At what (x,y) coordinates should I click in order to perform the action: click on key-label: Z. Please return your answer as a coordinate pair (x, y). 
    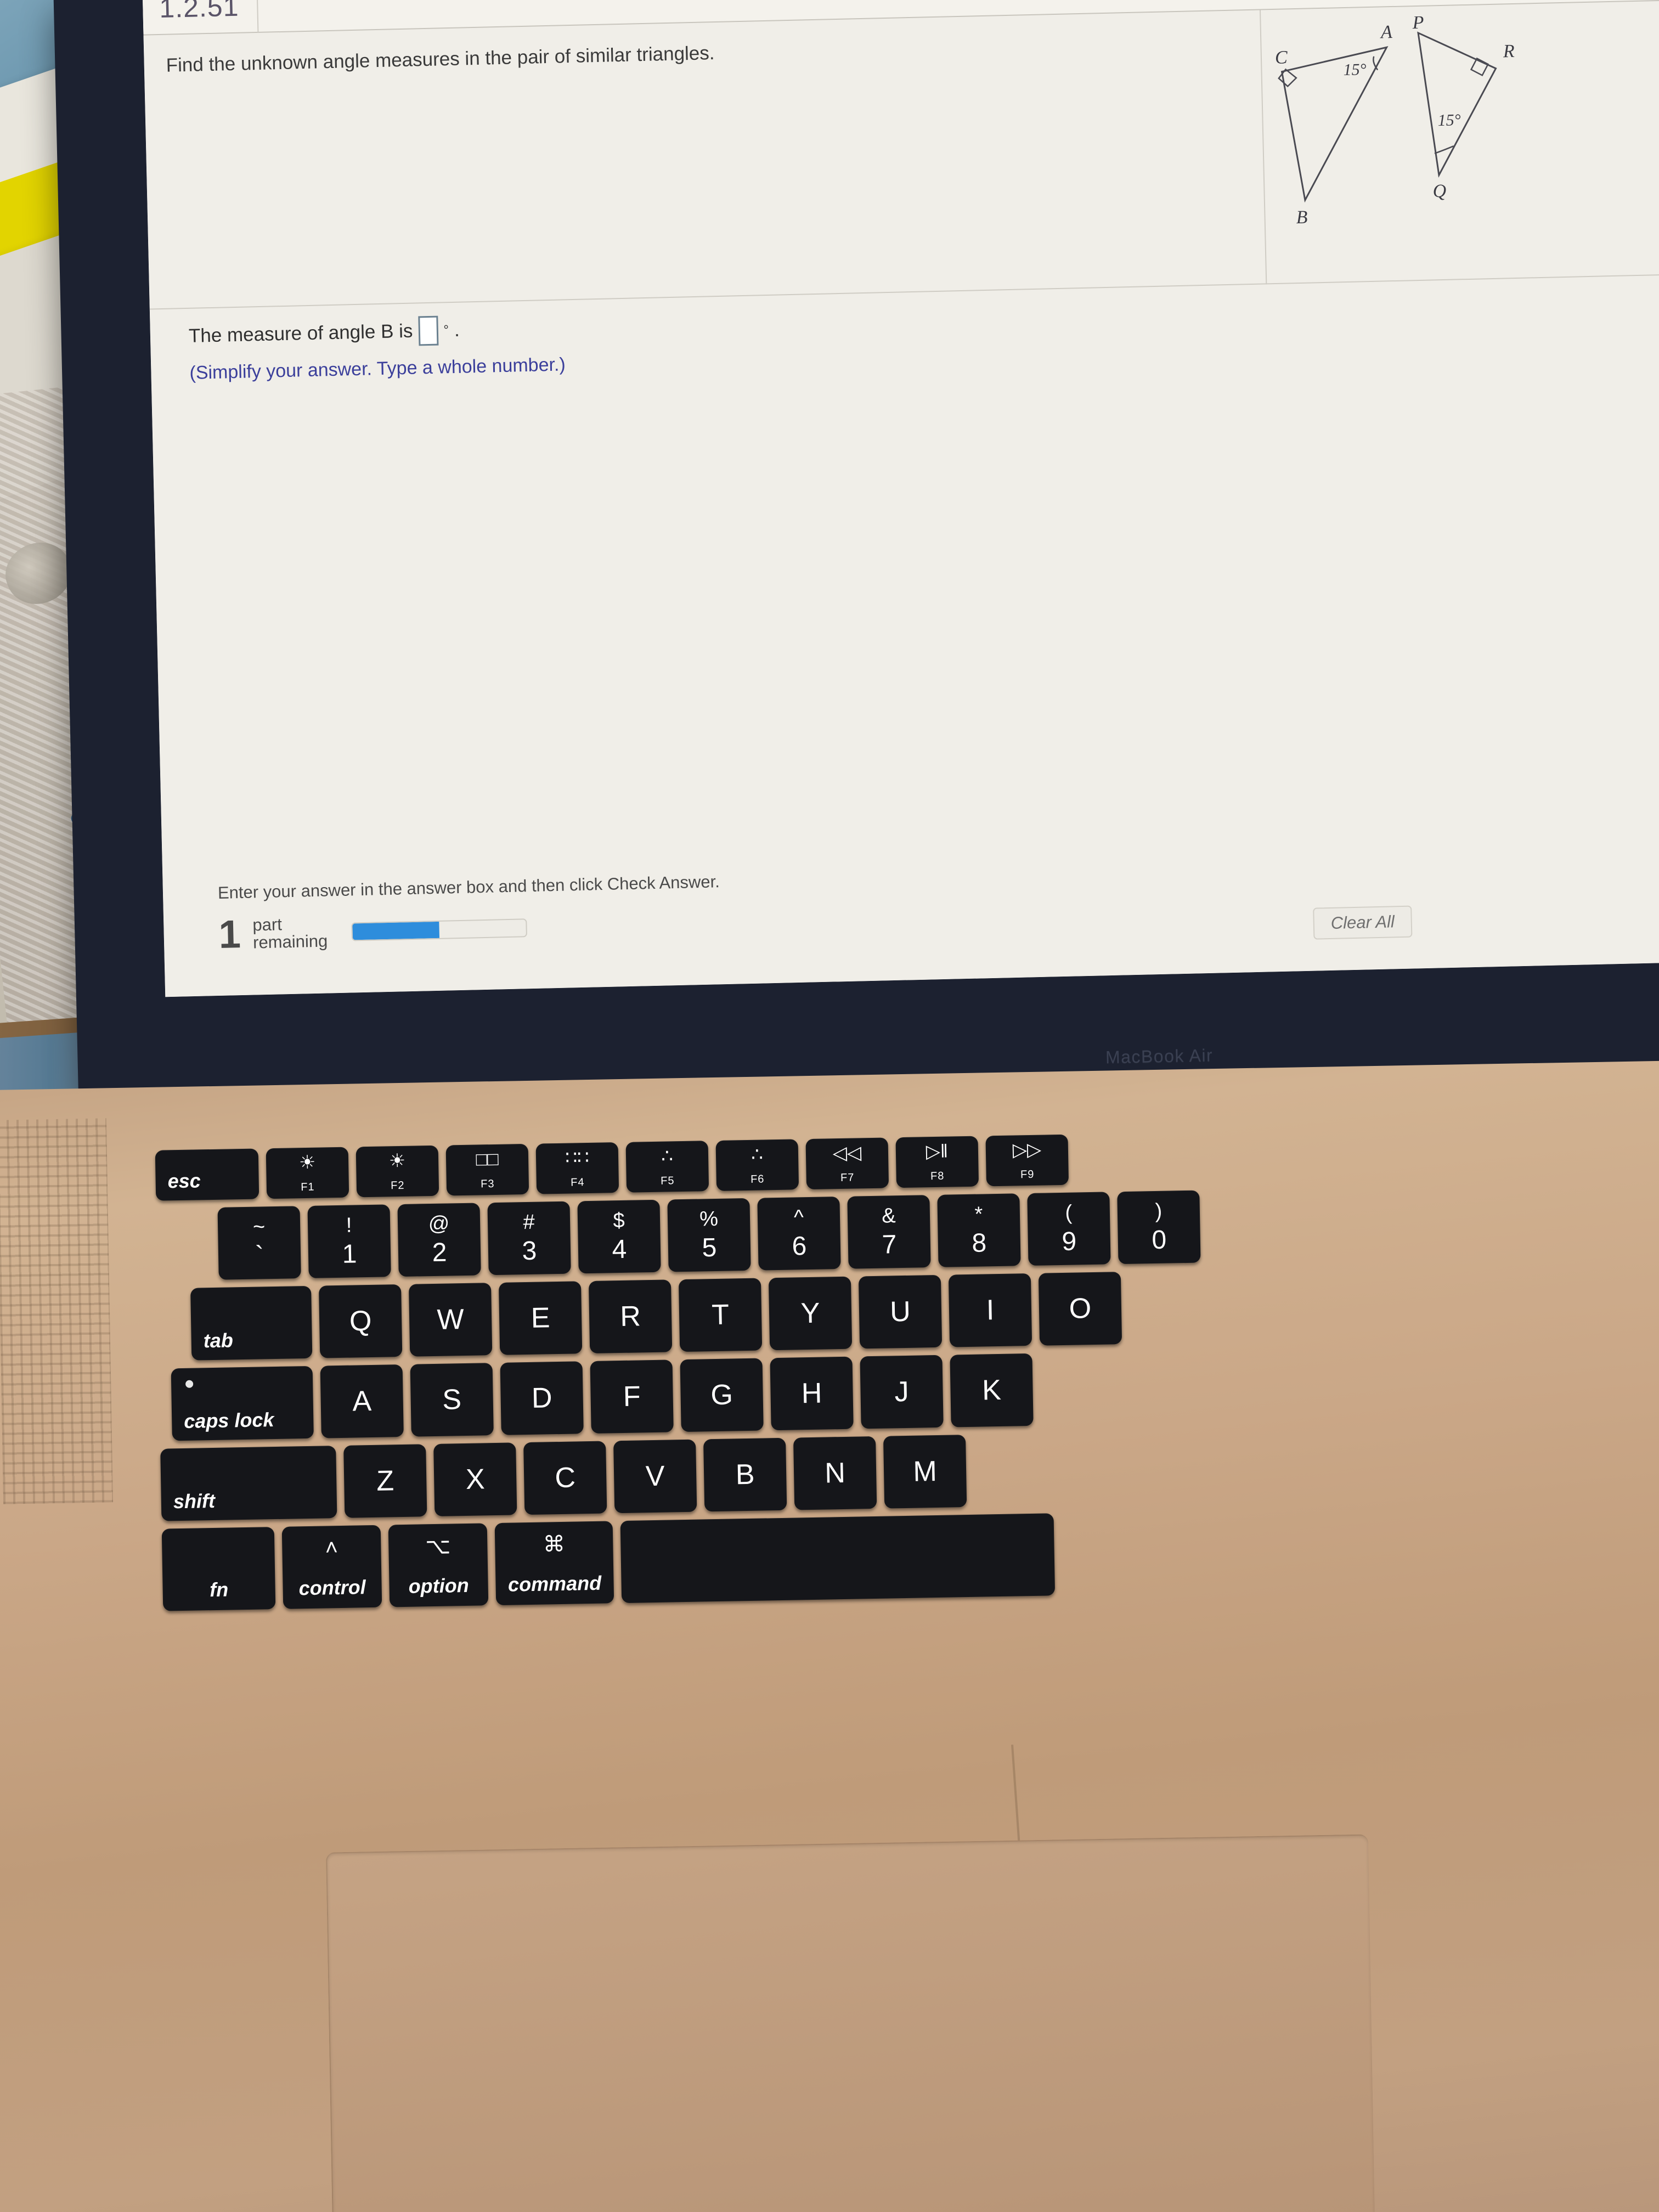
    Looking at the image, I should click on (385, 1481).